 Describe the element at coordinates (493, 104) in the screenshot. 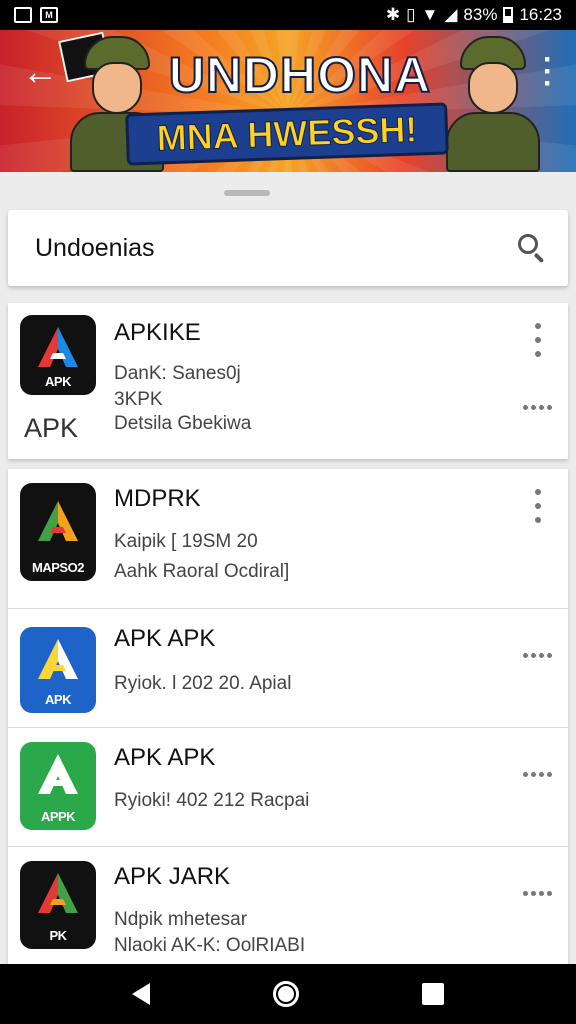

I see `cartoon-soldier-right` at that location.